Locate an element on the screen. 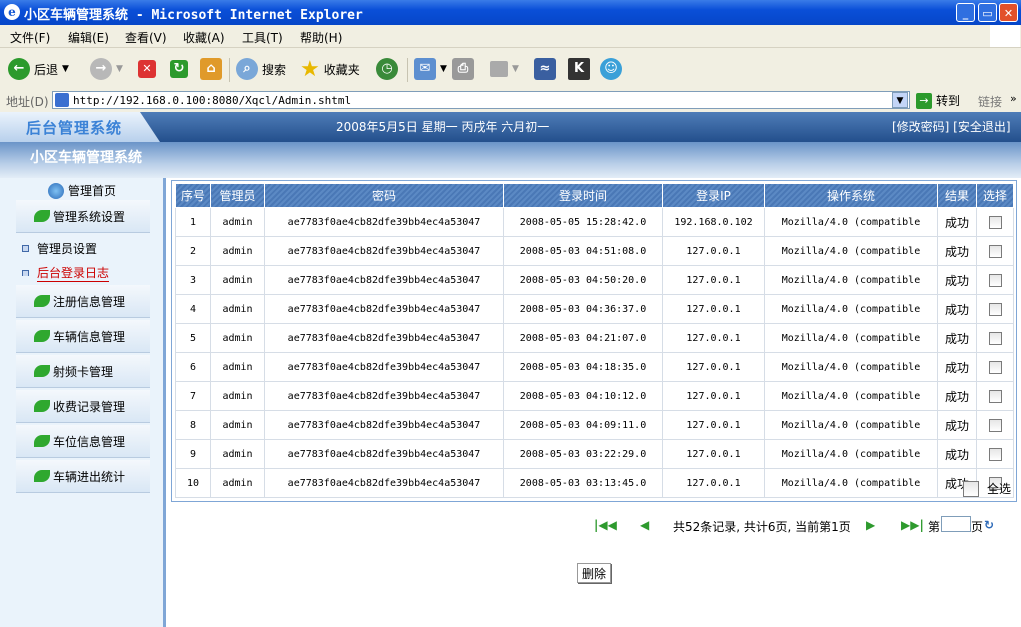  sidebar-link-admin-settings: 管理员设置 is located at coordinates (59, 248).